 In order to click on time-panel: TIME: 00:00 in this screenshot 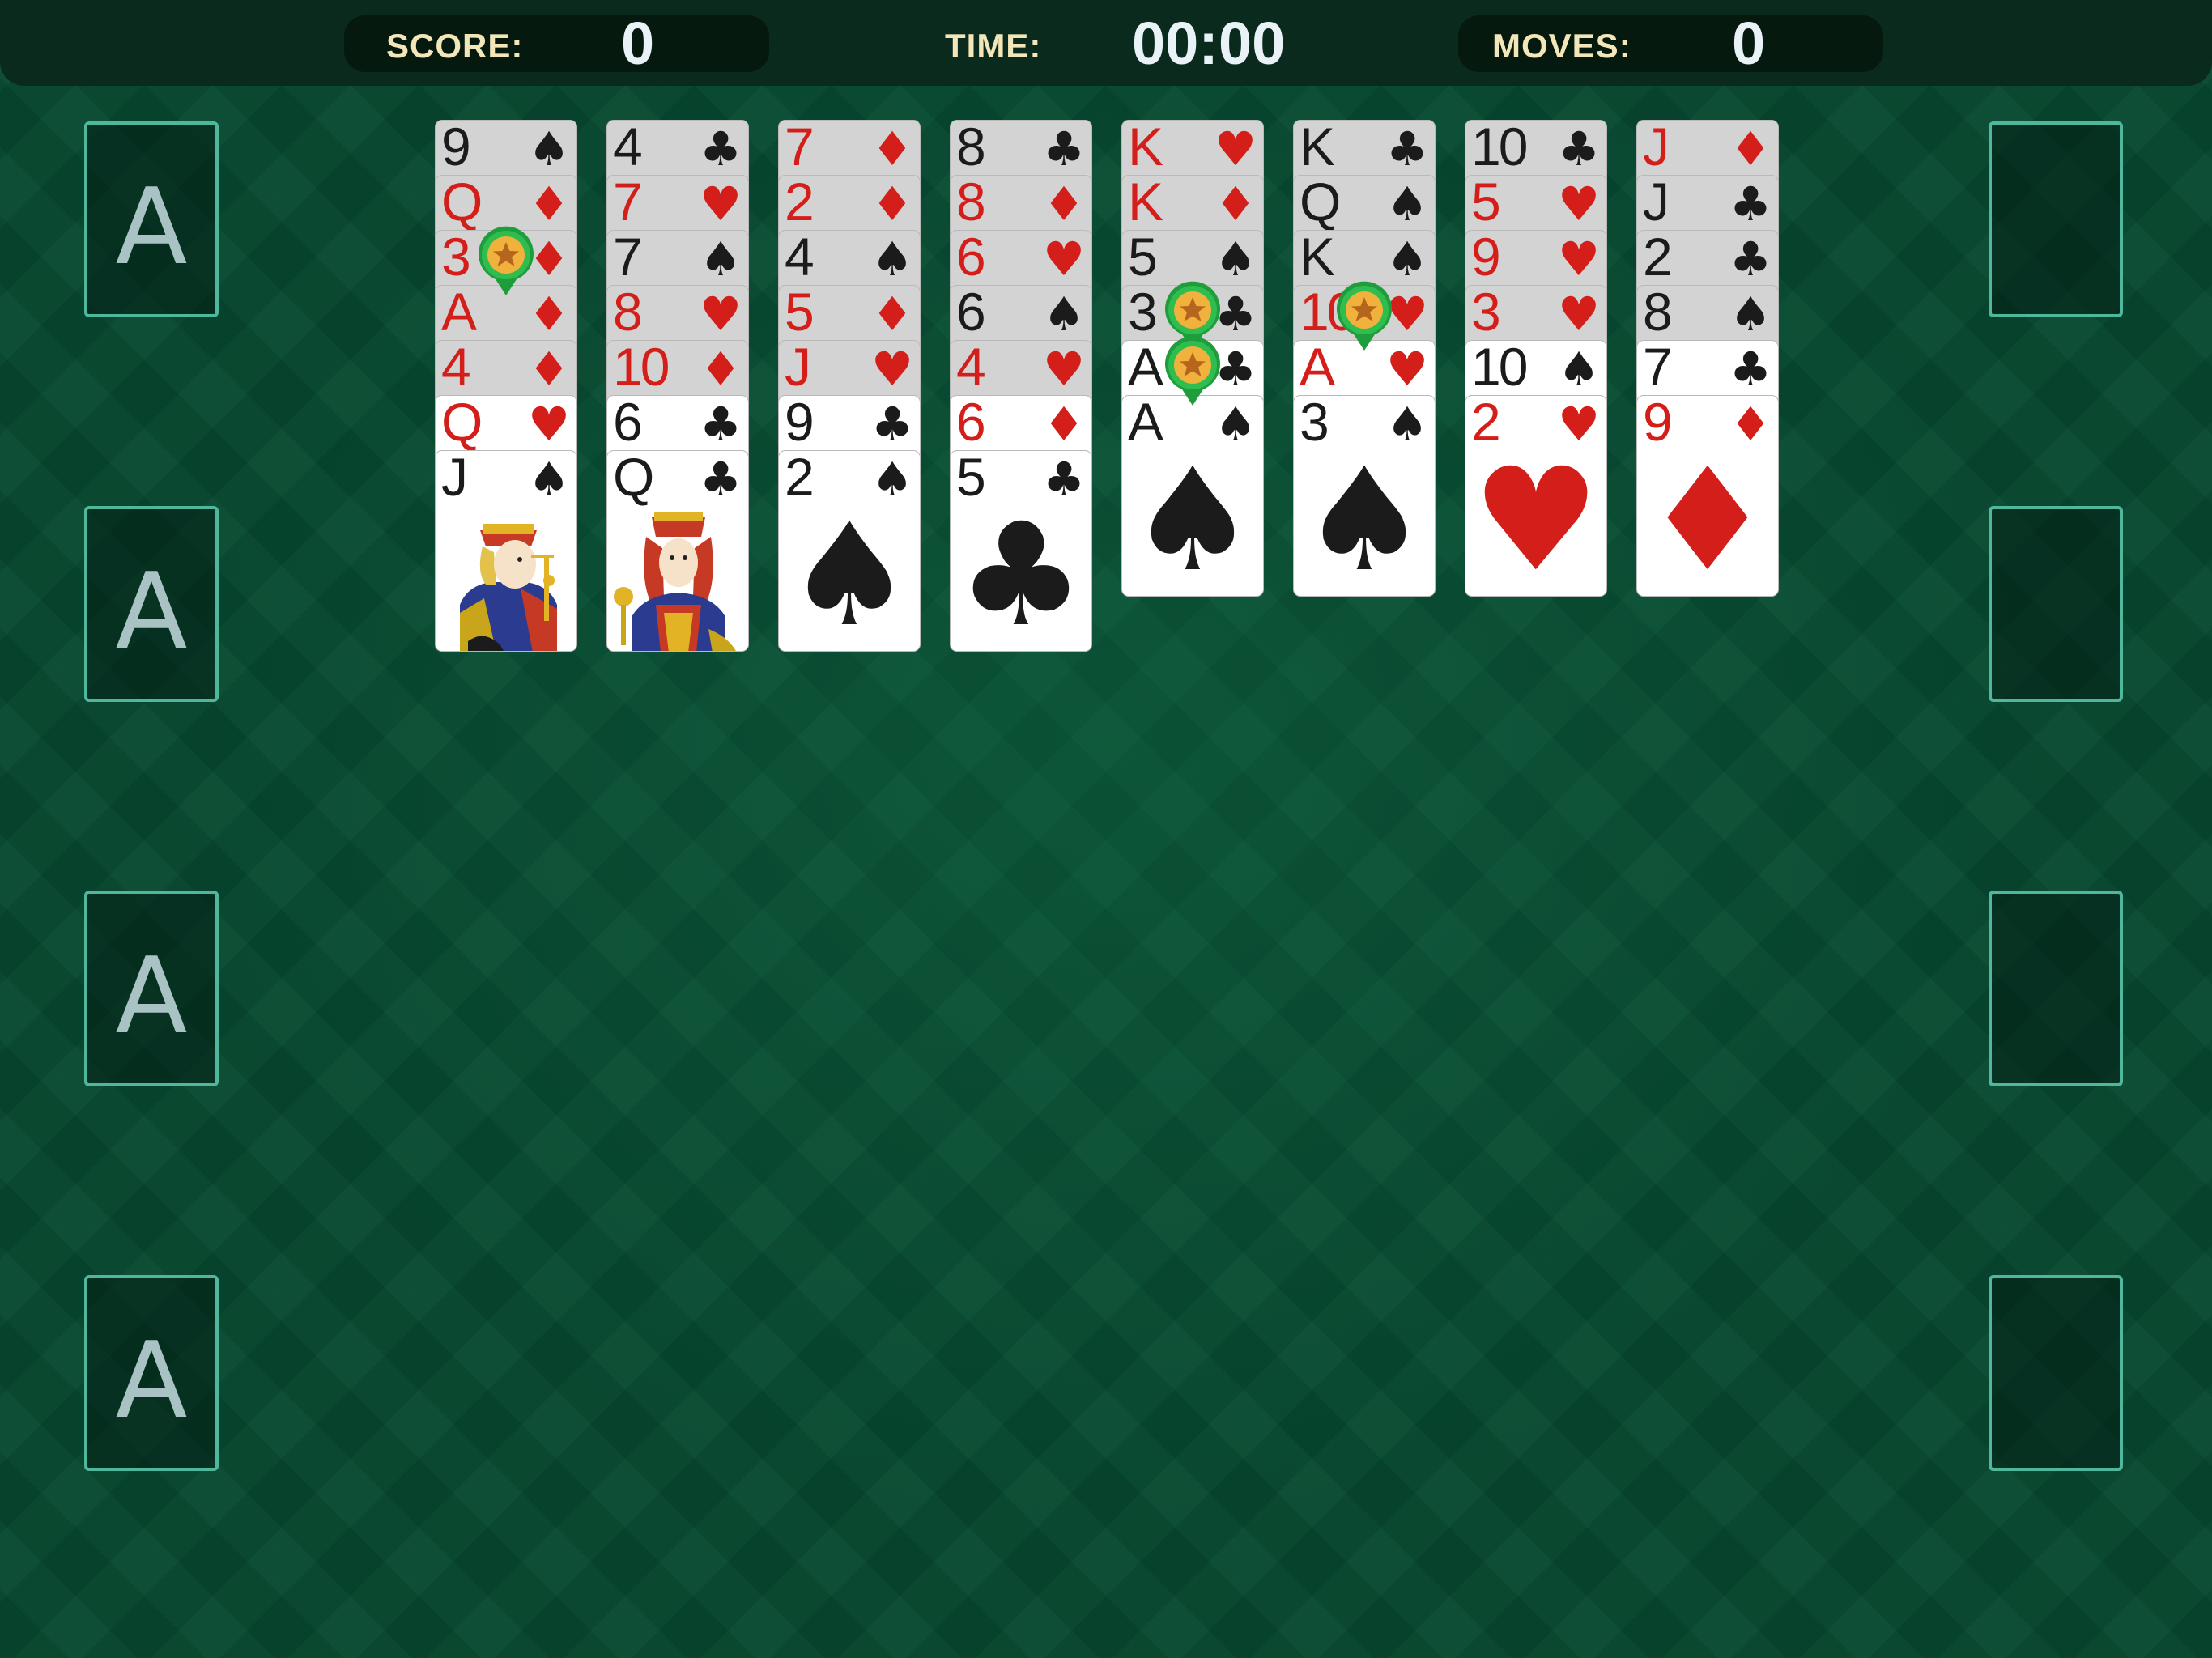, I will do `click(1105, 43)`.